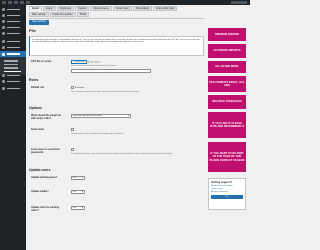 The width and height of the screenshot is (320, 250). What do you see at coordinates (83, 14) in the screenshot?
I see `tab-profile: Profile` at bounding box center [83, 14].